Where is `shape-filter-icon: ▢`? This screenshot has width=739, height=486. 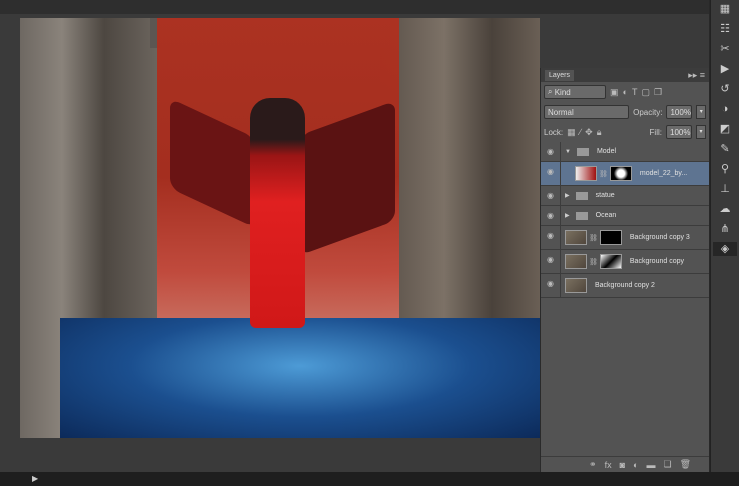 shape-filter-icon: ▢ is located at coordinates (645, 92).